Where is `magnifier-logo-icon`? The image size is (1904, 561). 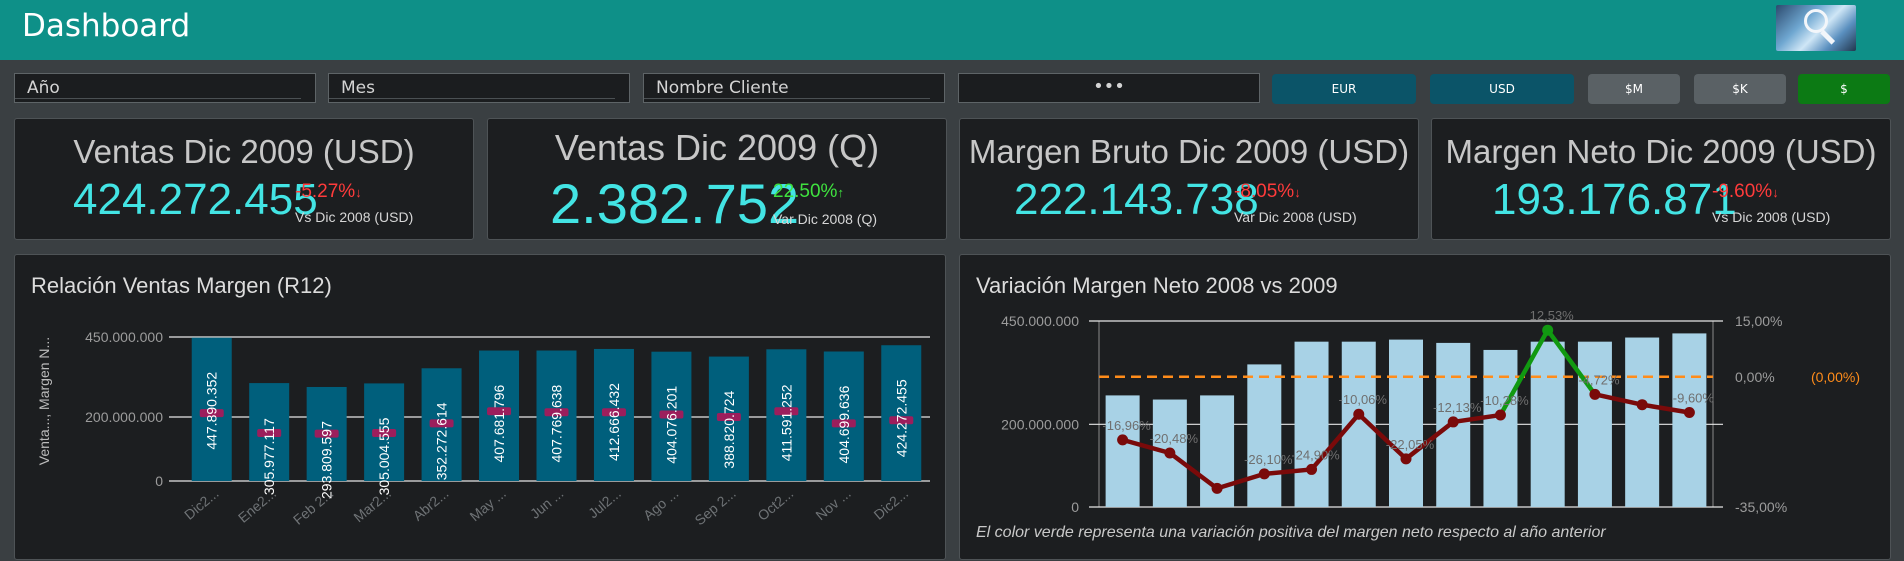 magnifier-logo-icon is located at coordinates (1816, 28).